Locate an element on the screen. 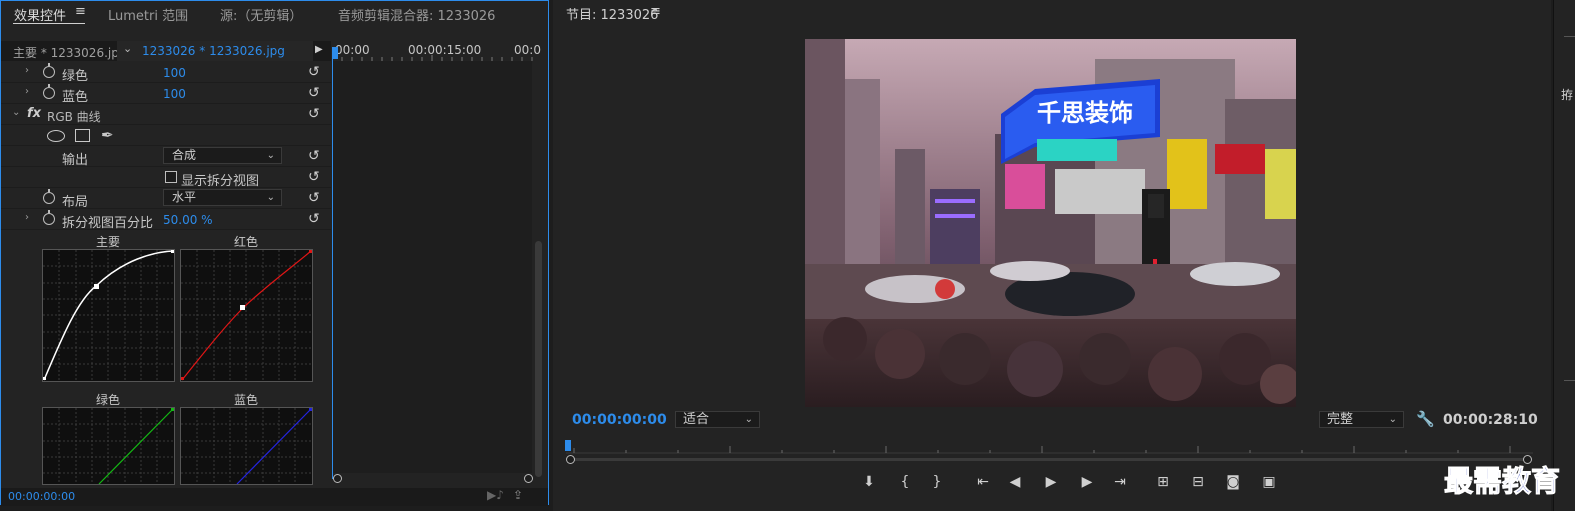 The height and width of the screenshot is (511, 1575). layout-dropdown: 水平 ⌄ is located at coordinates (222, 197).